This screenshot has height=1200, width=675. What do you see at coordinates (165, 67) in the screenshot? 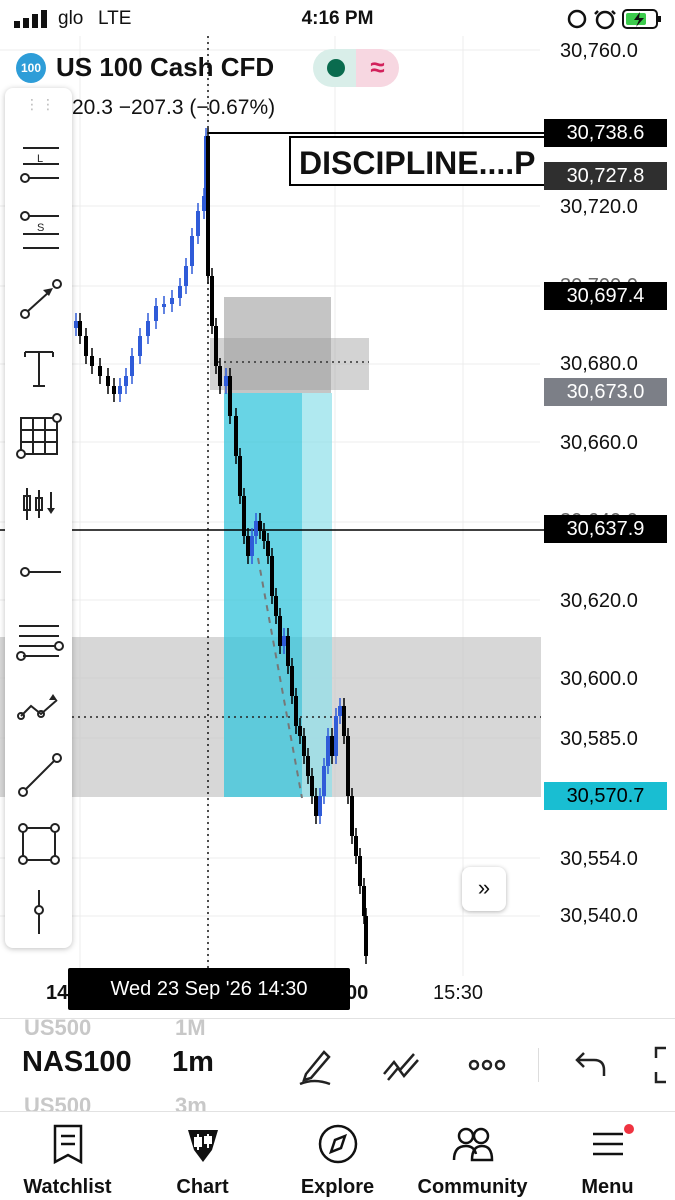
I see `symbol-title: US 100 Cash CFD` at bounding box center [165, 67].